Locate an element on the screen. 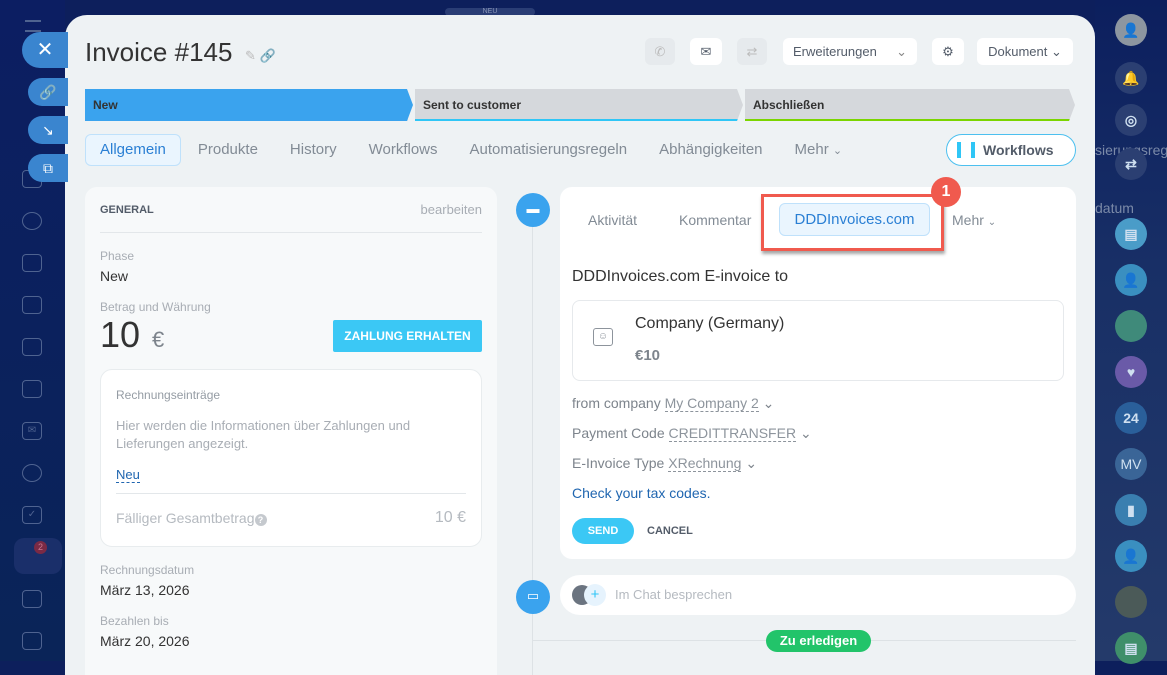 The width and height of the screenshot is (1167, 675). hexagon-icon is located at coordinates (32, 221).